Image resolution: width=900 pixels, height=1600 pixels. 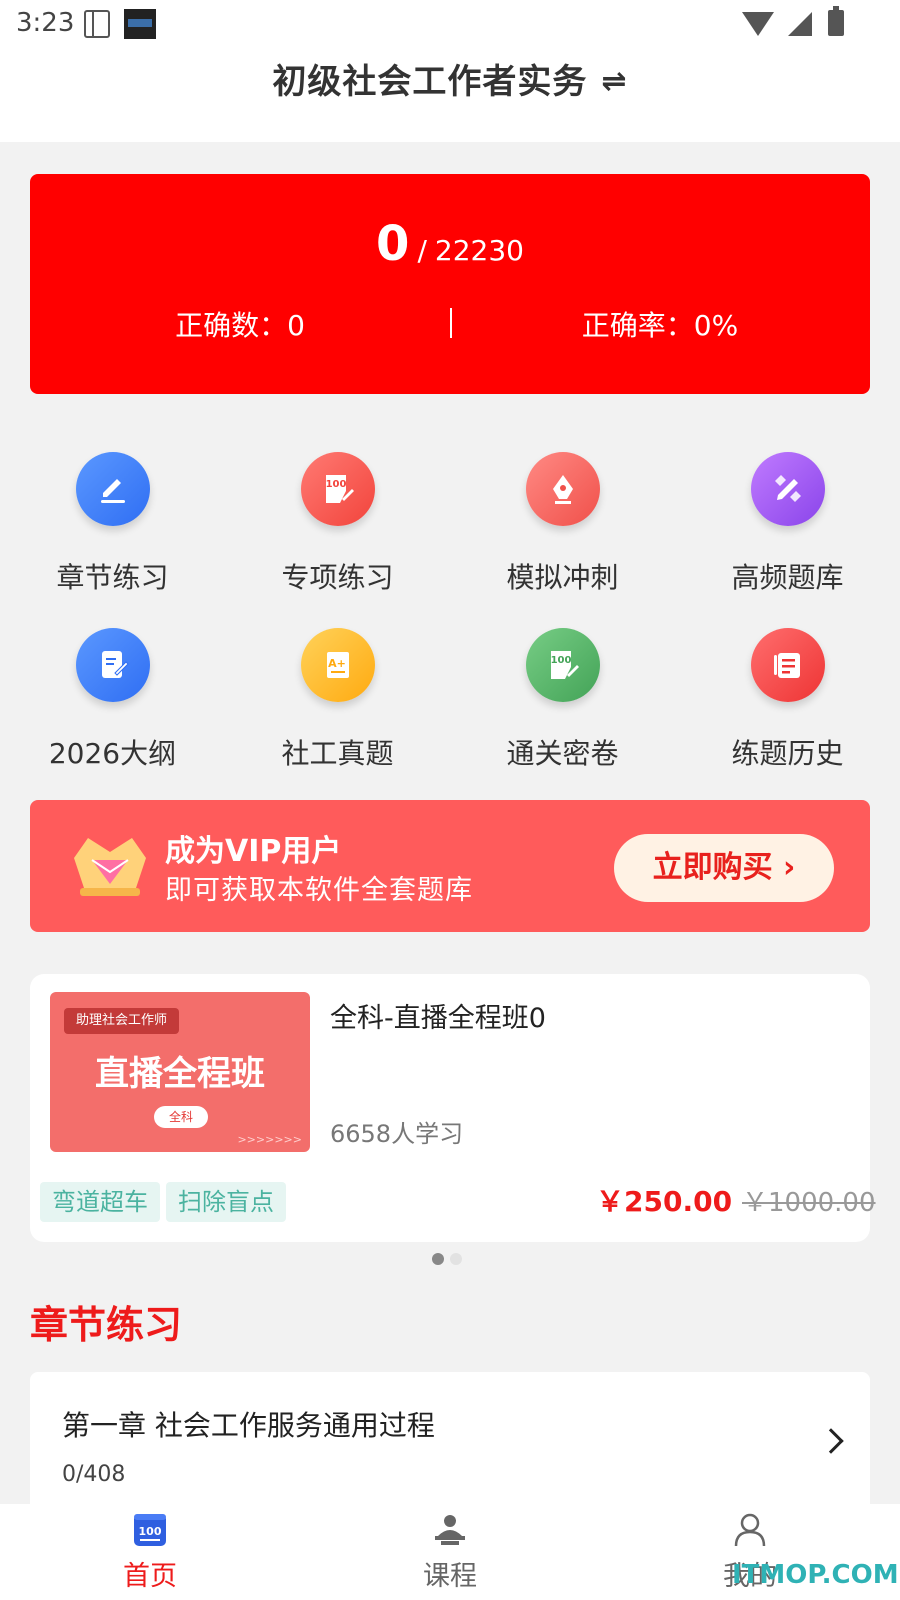 I want to click on nav-home: 100 首页, so click(x=150, y=1552).